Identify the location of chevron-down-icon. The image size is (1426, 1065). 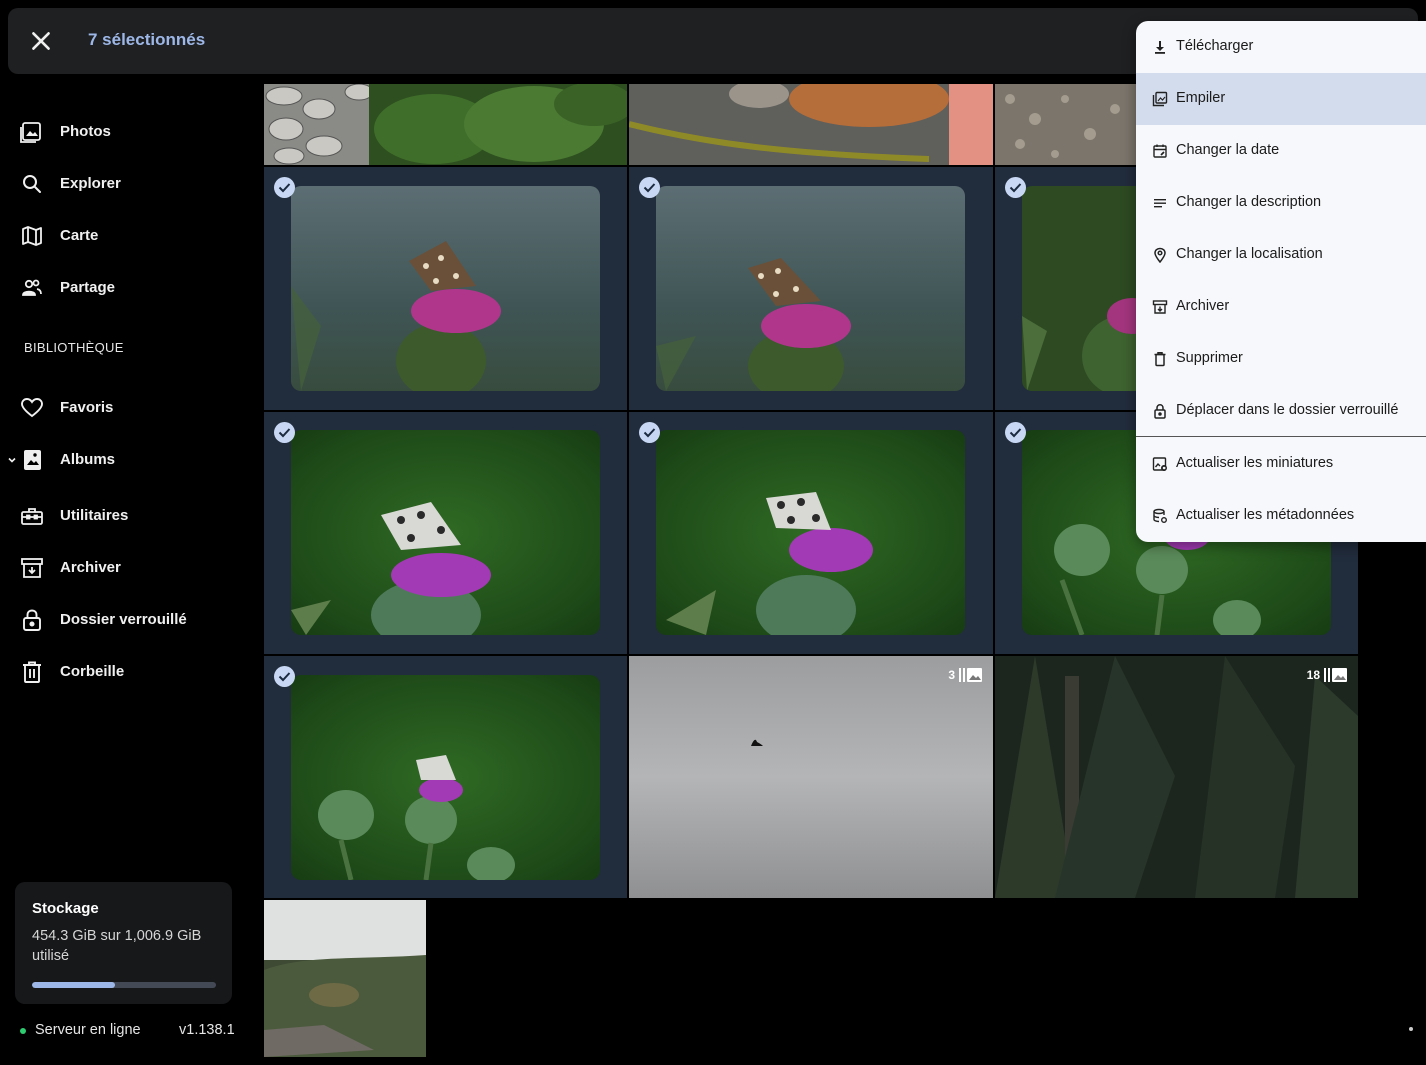
(12, 460).